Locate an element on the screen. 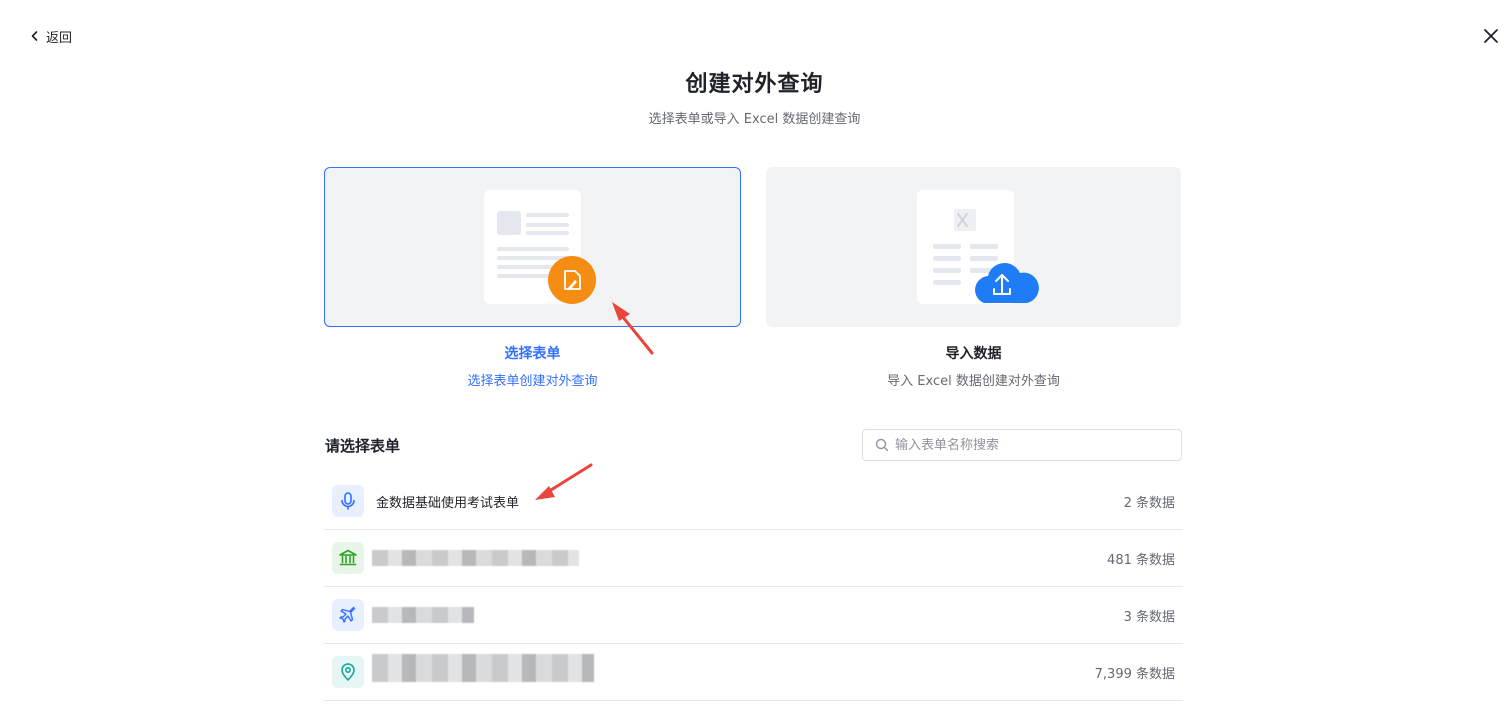  edit-form-icon is located at coordinates (572, 280).